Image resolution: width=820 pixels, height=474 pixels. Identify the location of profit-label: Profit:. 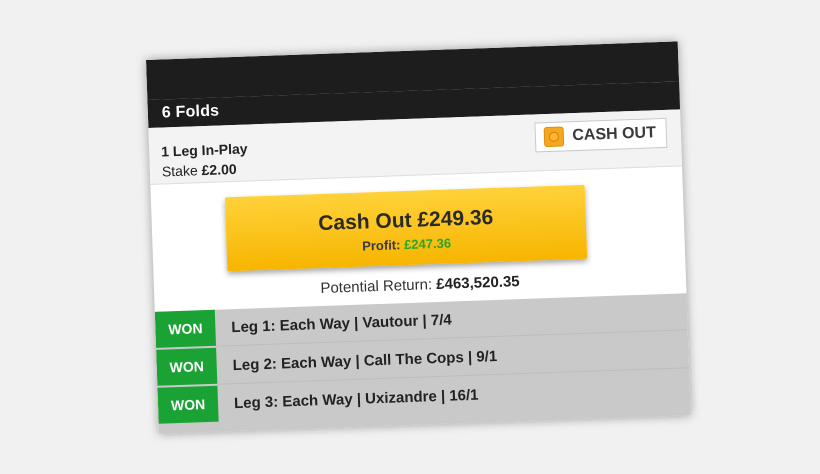
(381, 245).